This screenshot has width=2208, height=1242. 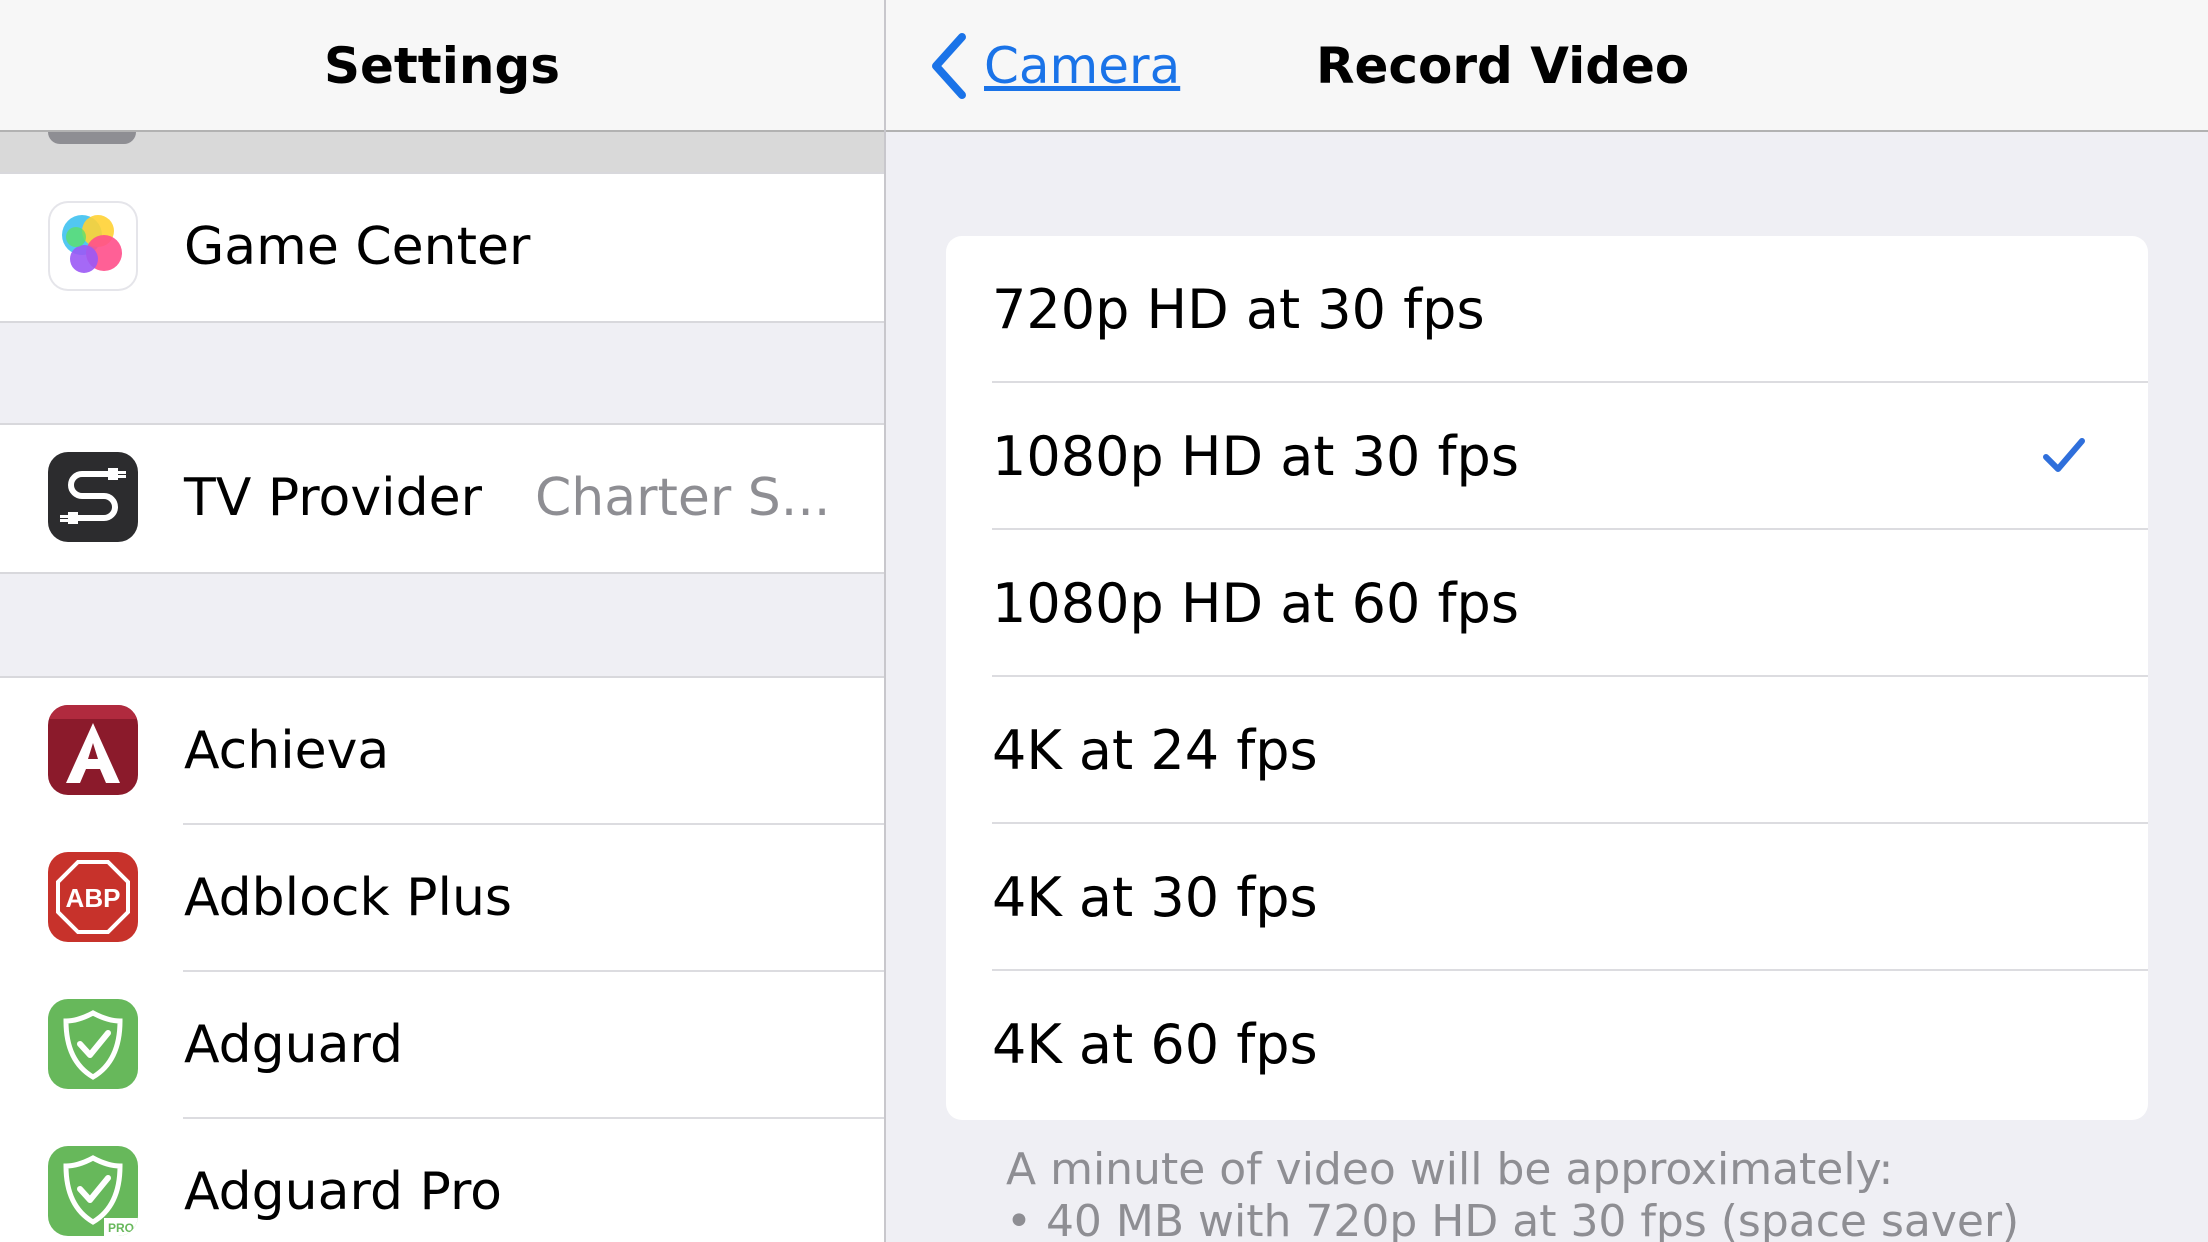 I want to click on option-4k-60fps: 4K at 60 fps, so click(x=1547, y=1044).